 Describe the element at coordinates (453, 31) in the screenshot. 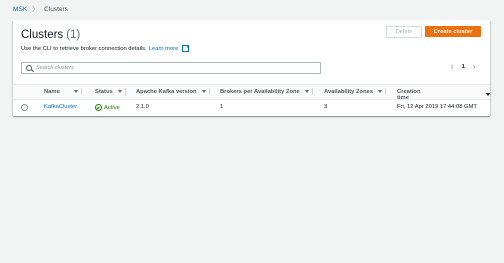

I see `create-cluster-button: Create cluster` at that location.